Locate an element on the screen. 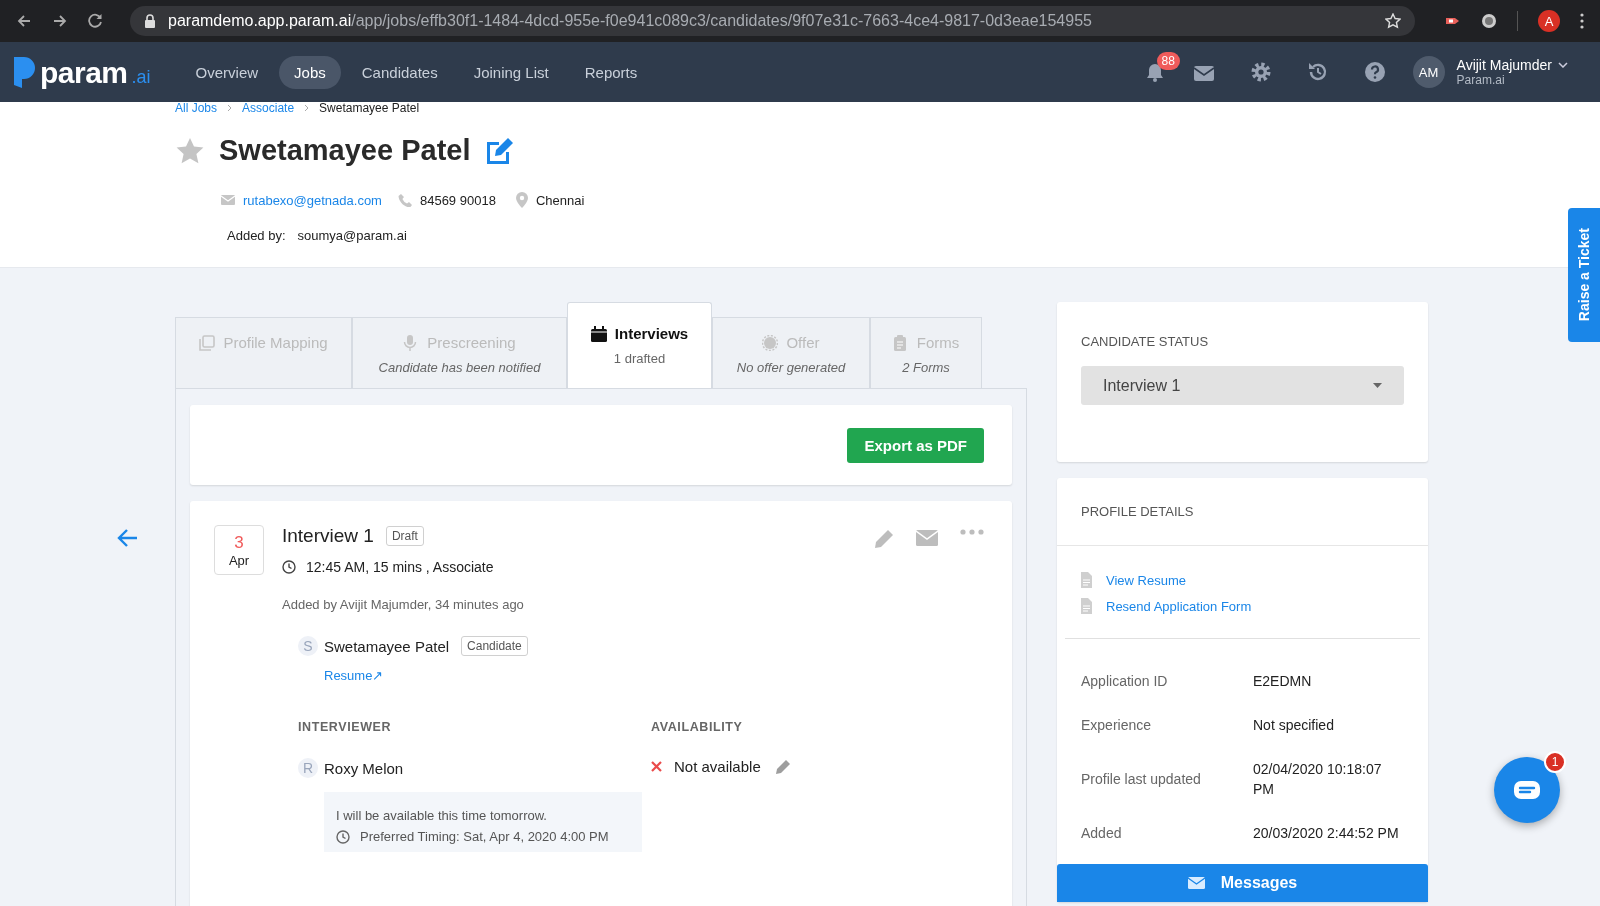 This screenshot has width=1600, height=906. interview-details: 12:45 AM, 15 mins , Associate is located at coordinates (400, 567).